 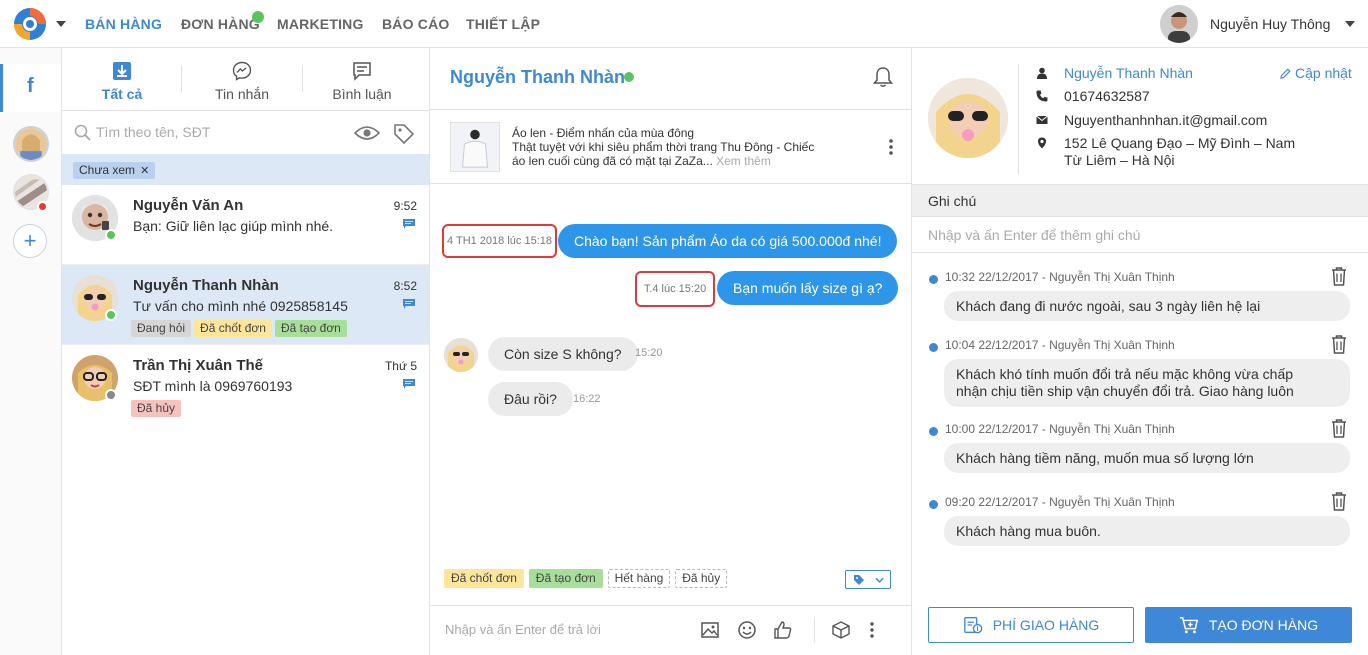 I want to click on tag-dropdown-button, so click(x=868, y=579).